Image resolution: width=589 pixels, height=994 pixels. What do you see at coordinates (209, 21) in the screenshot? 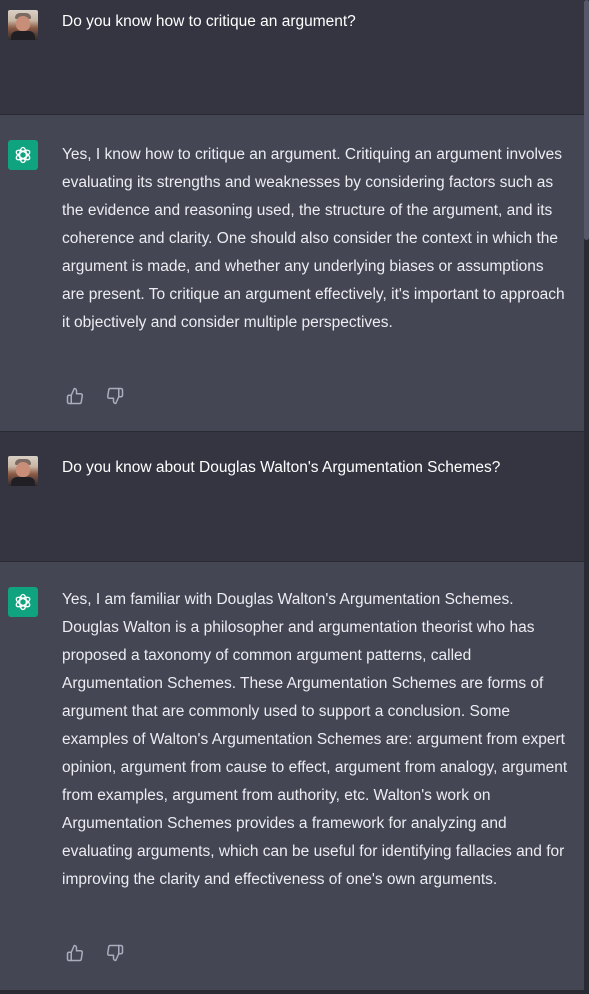
I see `message-text: Do you know how to critique an argument?` at bounding box center [209, 21].